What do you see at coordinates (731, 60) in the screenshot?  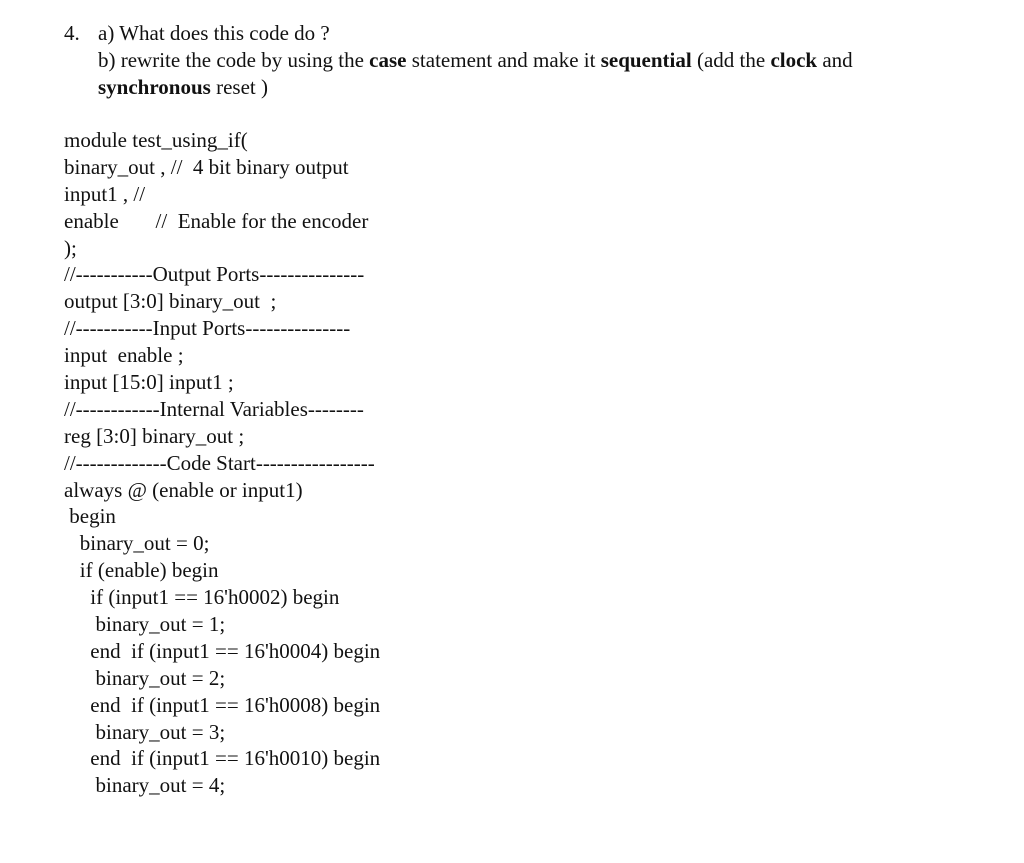 I see `text-fragment: (add the` at bounding box center [731, 60].